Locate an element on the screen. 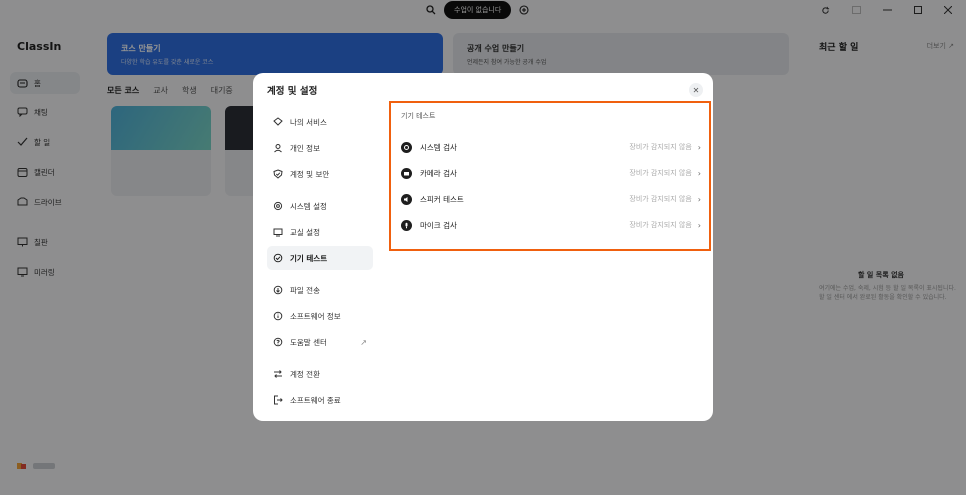 The image size is (966, 495). menu-item-system-settings: 시스템 설정 is located at coordinates (320, 206).